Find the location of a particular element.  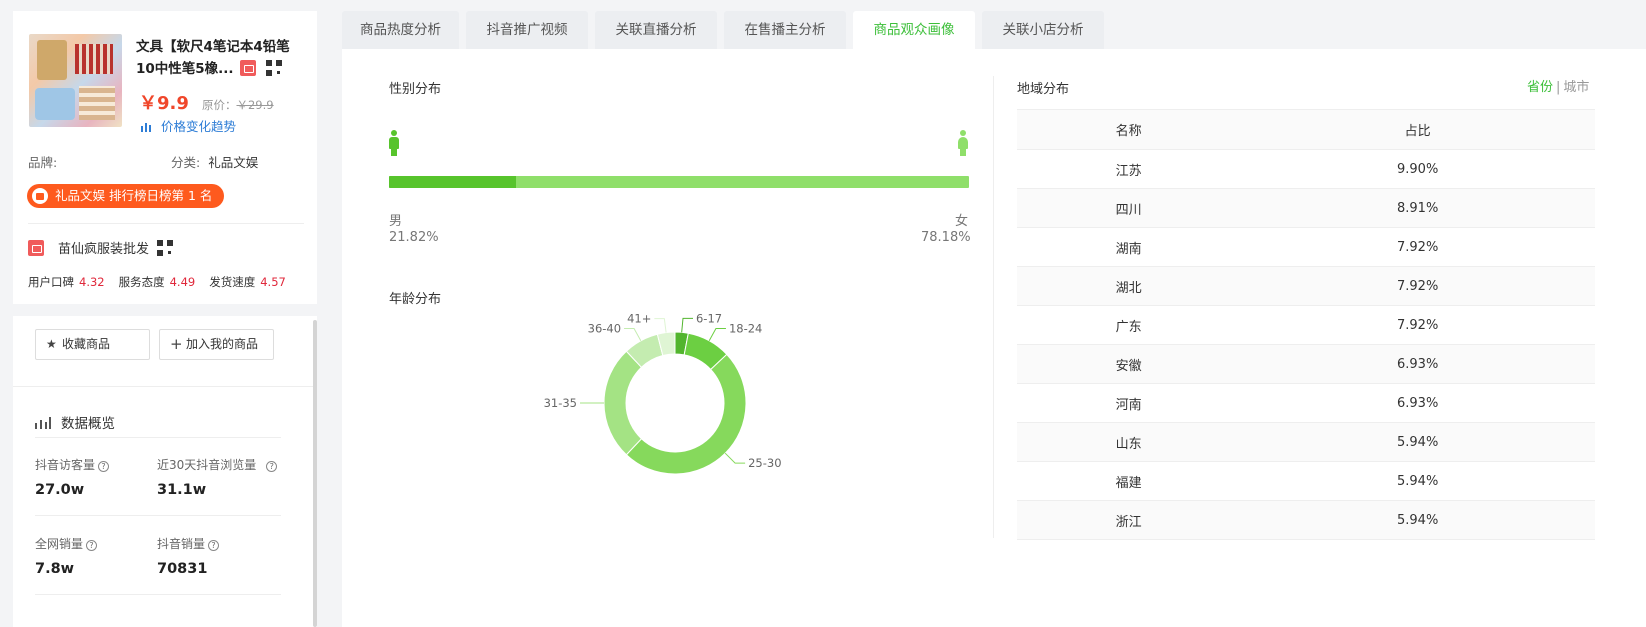

region-name: 四川 is located at coordinates (1129, 208).